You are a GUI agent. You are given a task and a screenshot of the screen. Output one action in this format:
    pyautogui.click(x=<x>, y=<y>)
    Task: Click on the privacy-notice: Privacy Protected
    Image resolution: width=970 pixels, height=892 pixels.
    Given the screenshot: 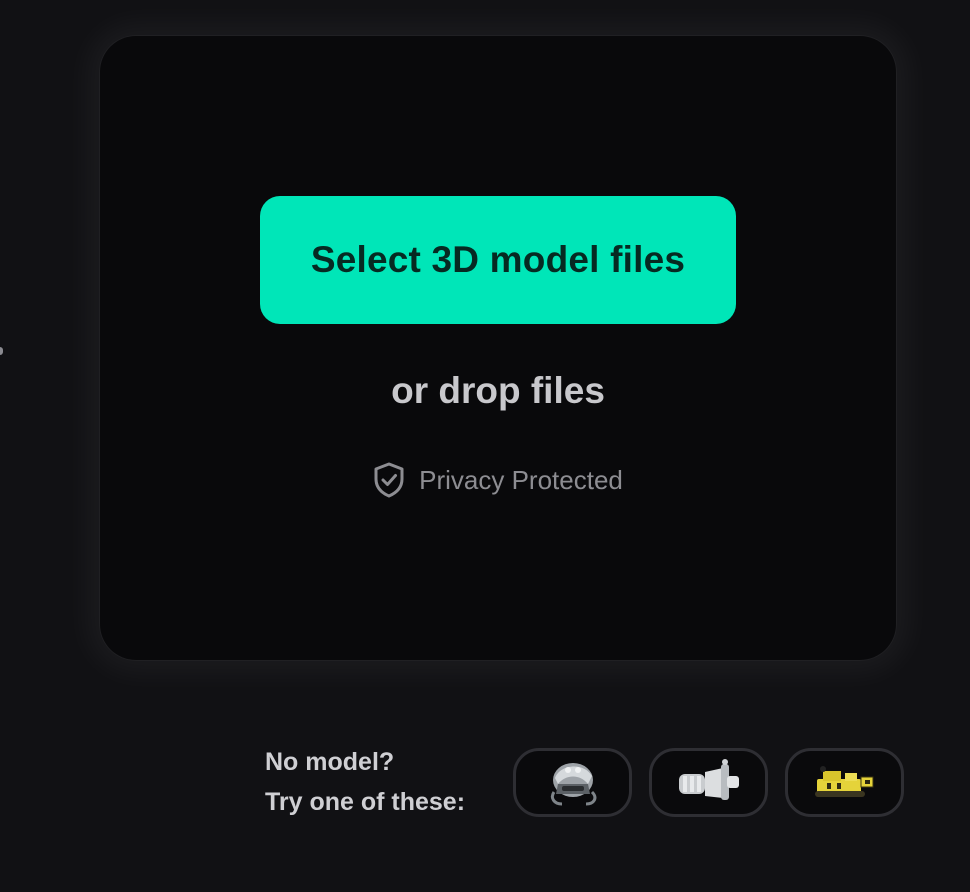 What is the action you would take?
    pyautogui.click(x=498, y=480)
    